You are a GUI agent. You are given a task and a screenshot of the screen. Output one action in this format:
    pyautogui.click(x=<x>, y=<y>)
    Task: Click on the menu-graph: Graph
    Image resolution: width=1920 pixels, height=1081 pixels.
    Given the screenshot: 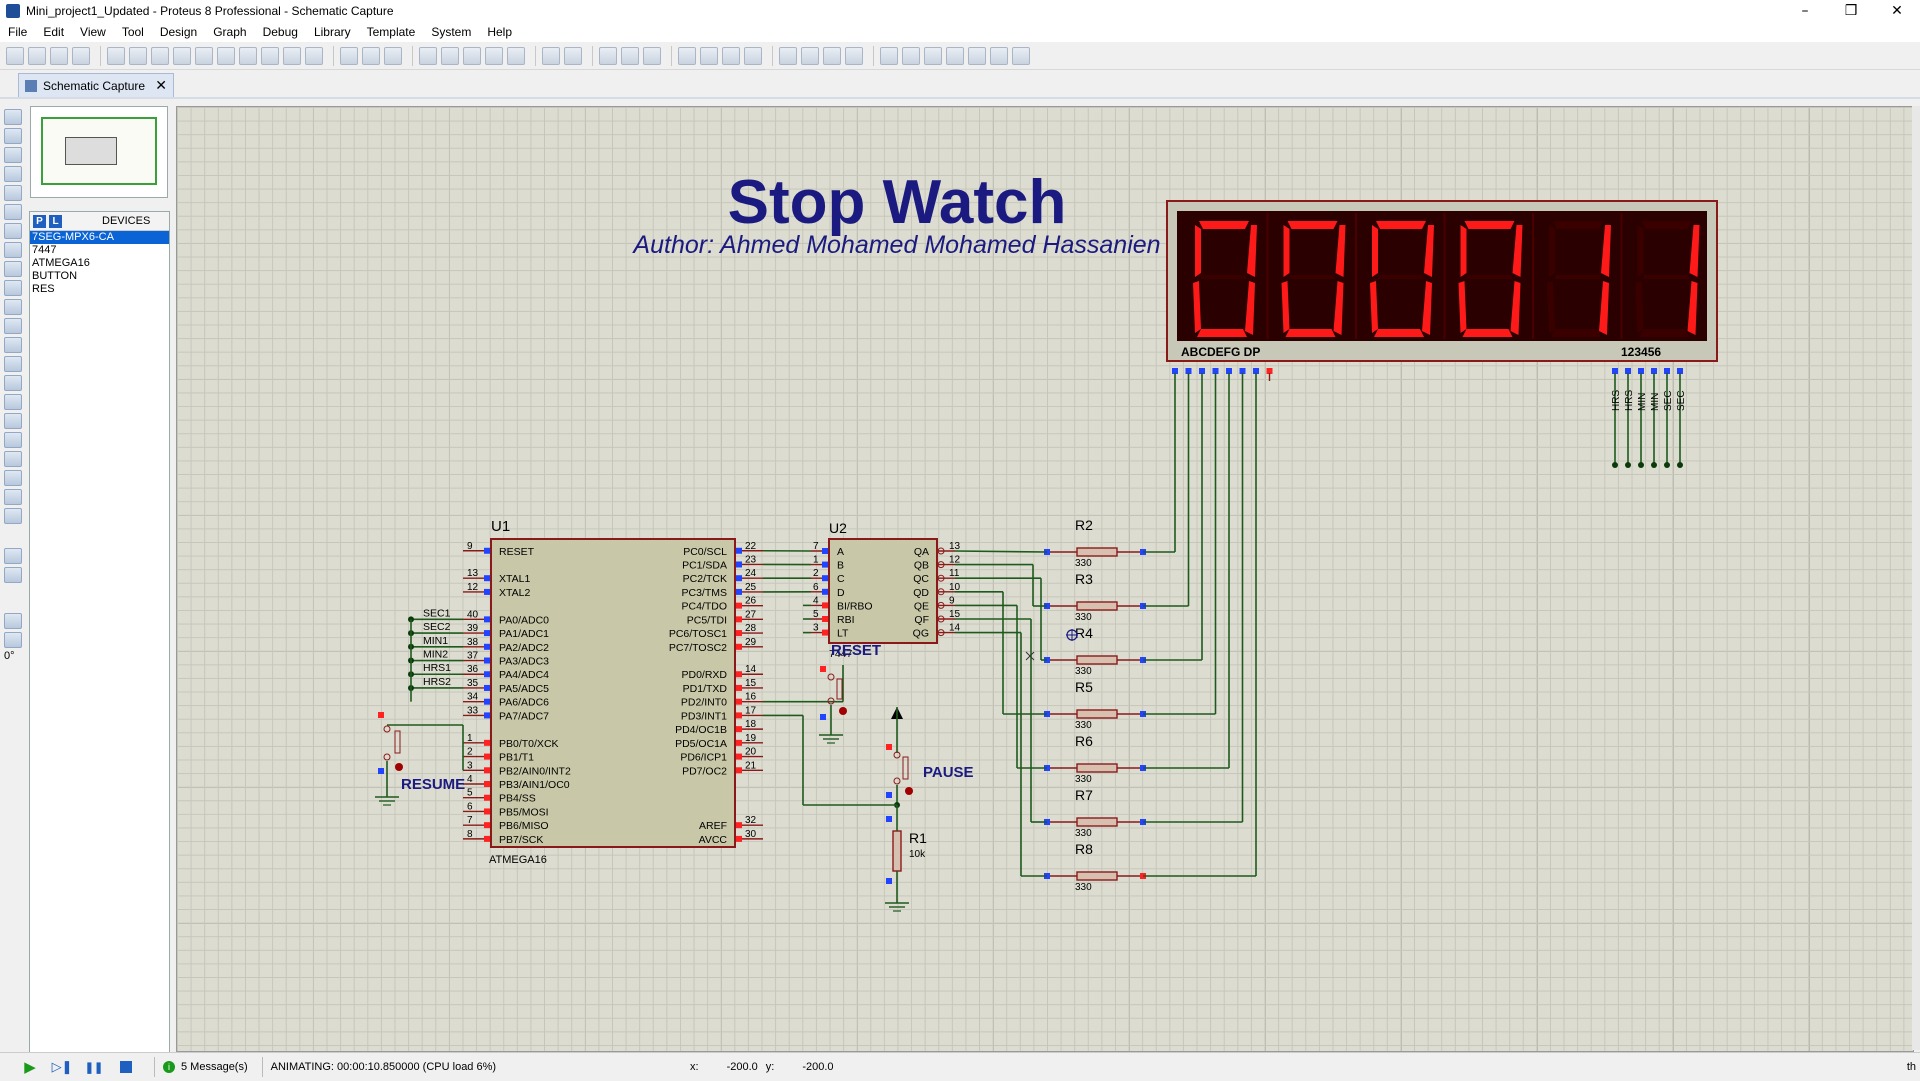 What is the action you would take?
    pyautogui.click(x=229, y=32)
    